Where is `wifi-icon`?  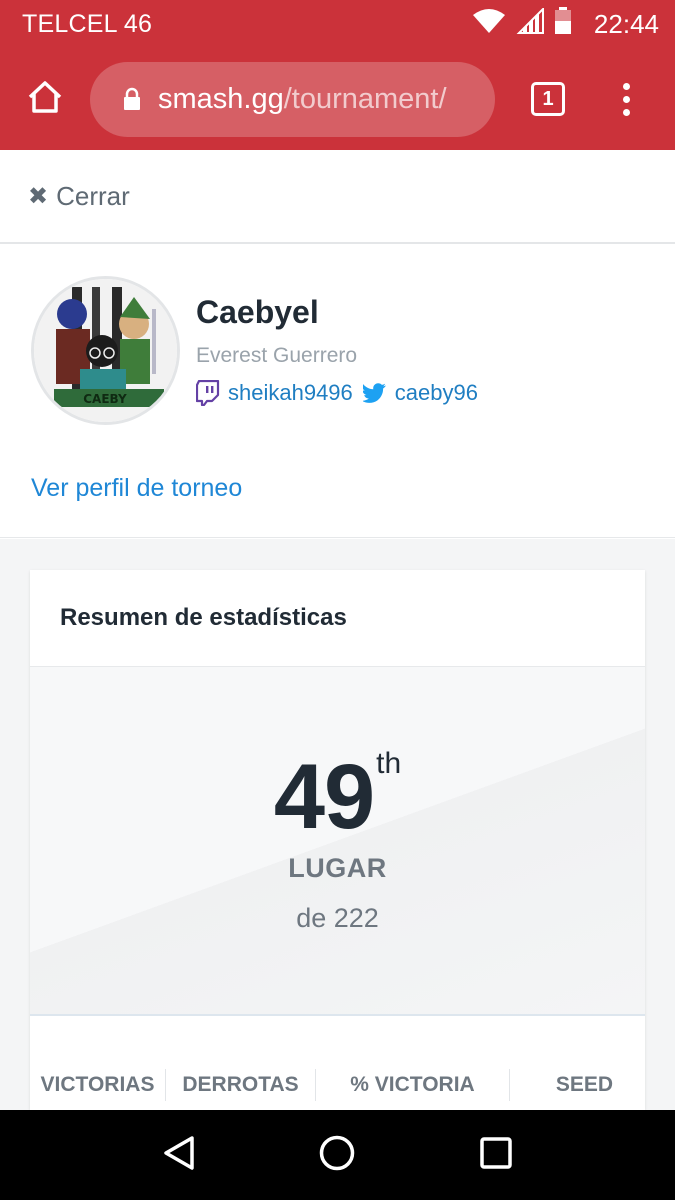
wifi-icon is located at coordinates (489, 24).